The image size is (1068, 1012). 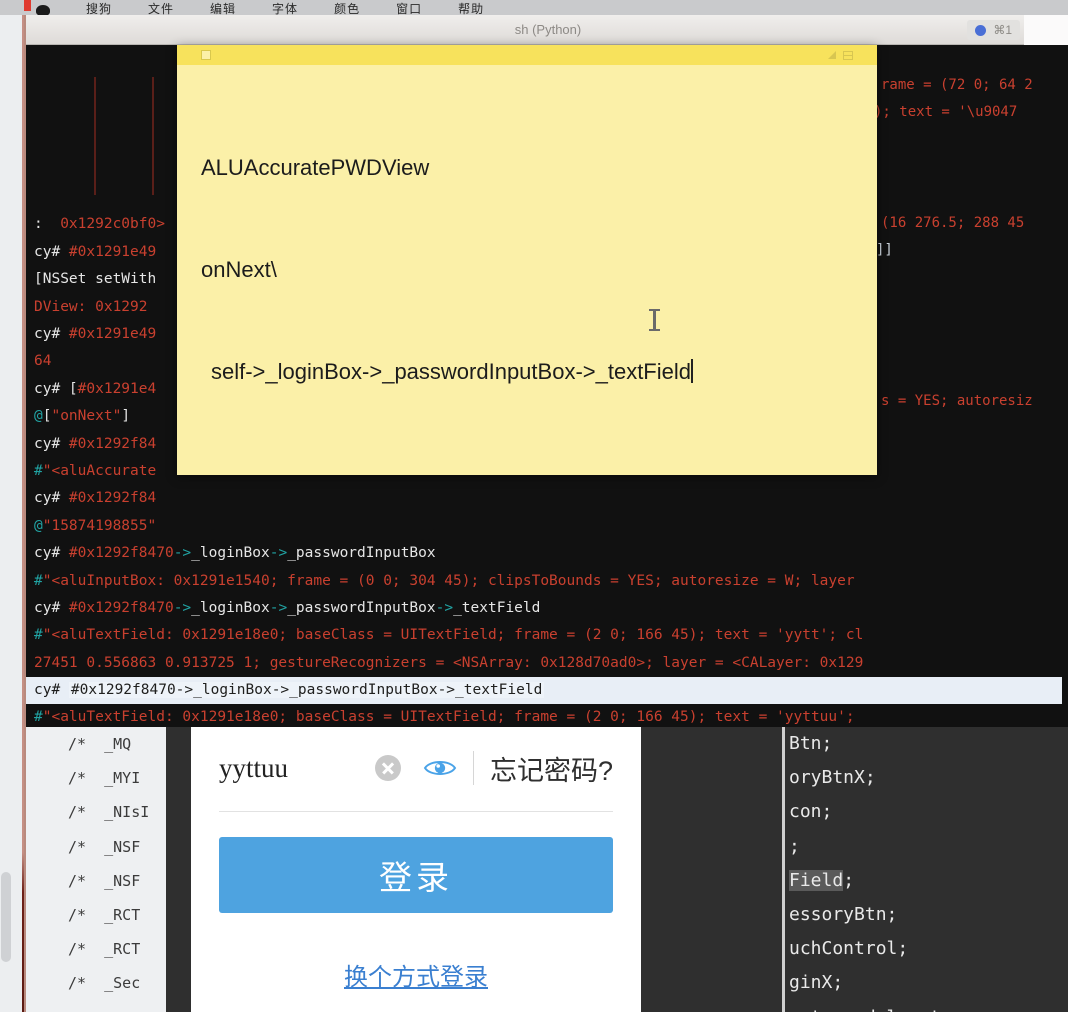 I want to click on titlebar-right-cap, so click(x=1046, y=30).